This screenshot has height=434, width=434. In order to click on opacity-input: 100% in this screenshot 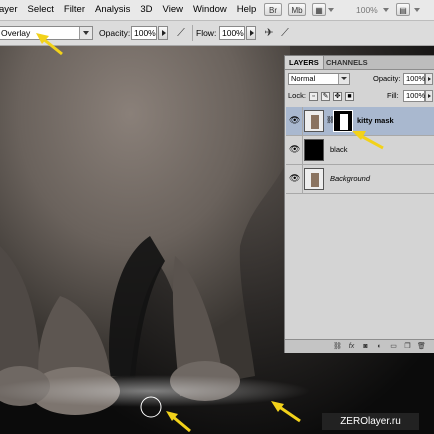, I will do `click(144, 33)`.